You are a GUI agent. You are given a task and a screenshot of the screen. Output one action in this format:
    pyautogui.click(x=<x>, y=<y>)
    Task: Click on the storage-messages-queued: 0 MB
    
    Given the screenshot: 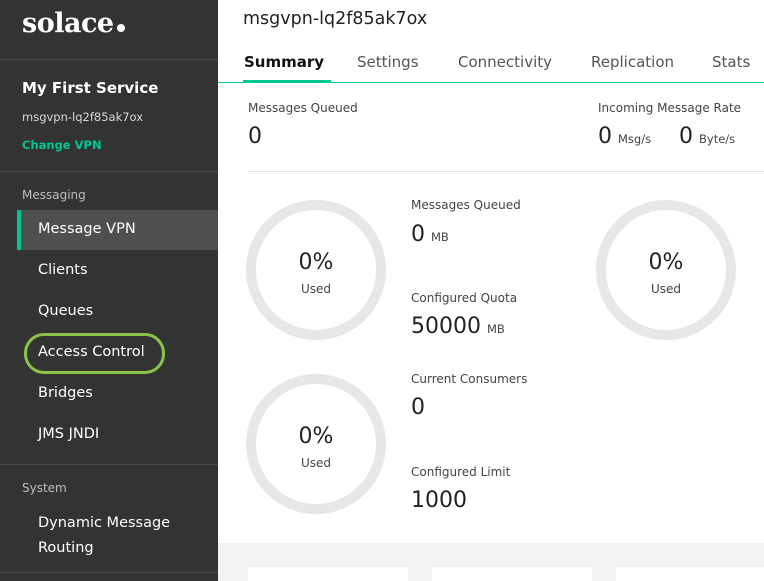 What is the action you would take?
    pyautogui.click(x=430, y=234)
    